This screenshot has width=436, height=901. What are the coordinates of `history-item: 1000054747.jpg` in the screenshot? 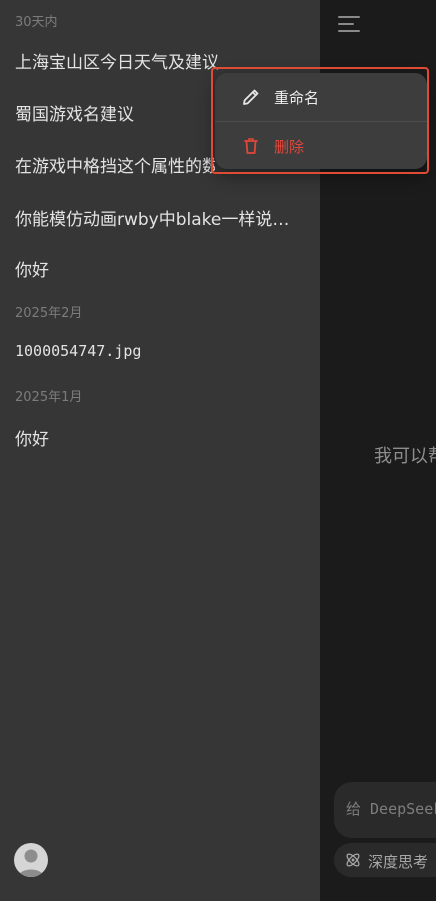 It's located at (160, 351).